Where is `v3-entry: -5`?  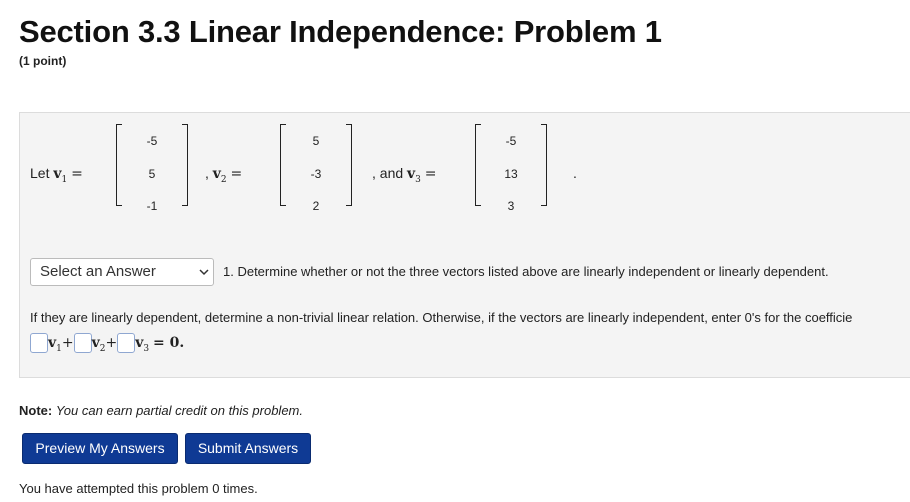 v3-entry: -5 is located at coordinates (511, 141).